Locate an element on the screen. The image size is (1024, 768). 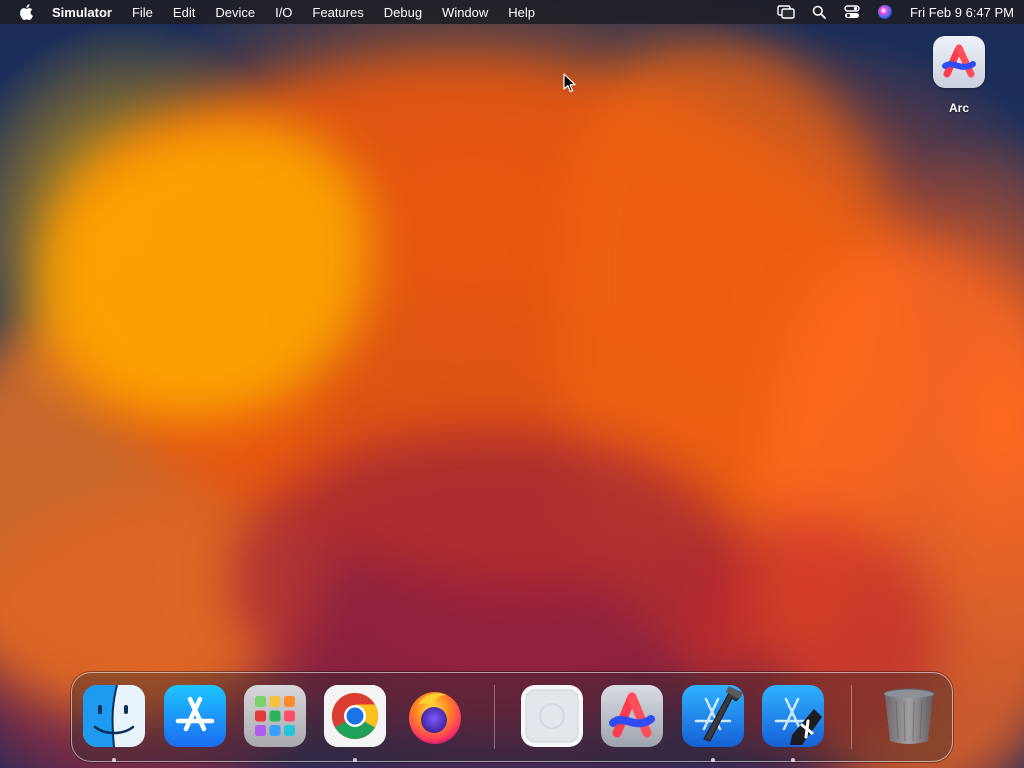
desktop-icon-arc: Arc is located at coordinates (959, 75).